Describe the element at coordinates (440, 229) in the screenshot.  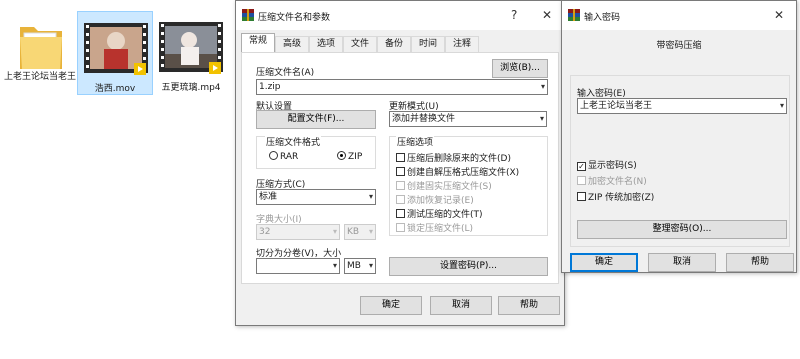
I see `option-label: 锁定压缩文件(L)` at that location.